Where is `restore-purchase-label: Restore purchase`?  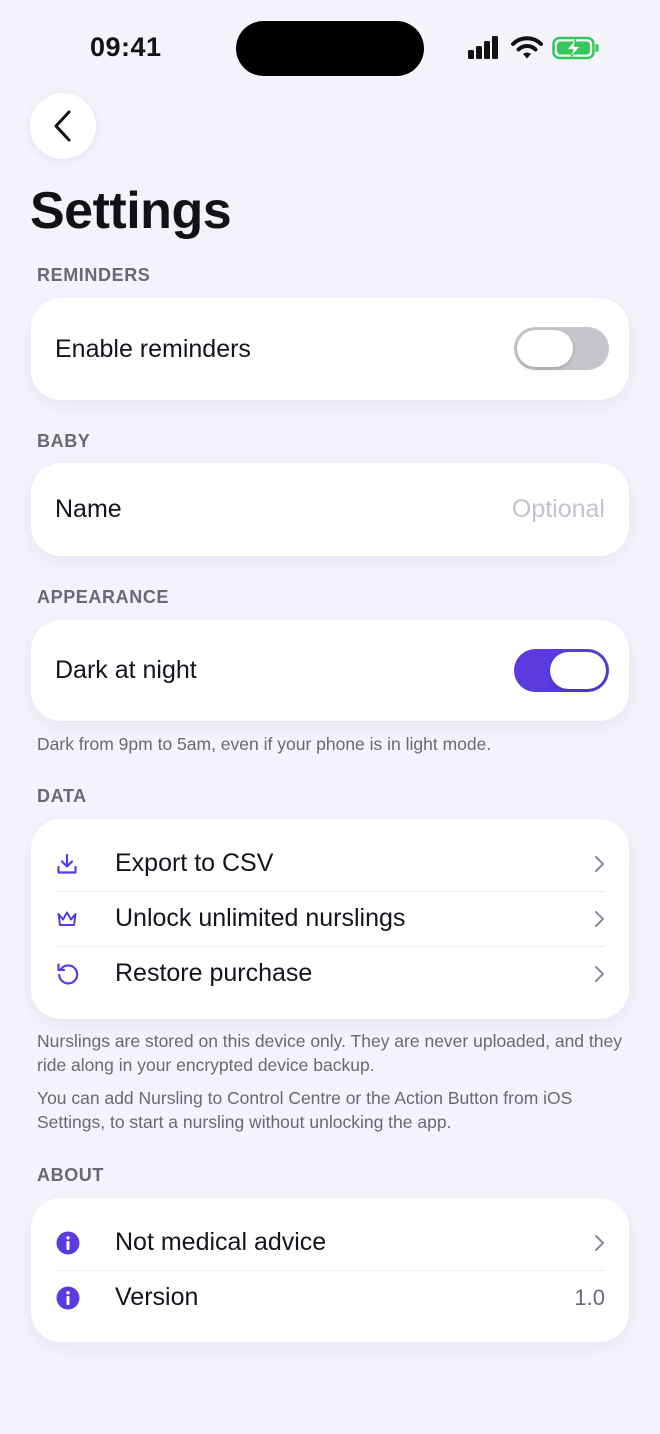
restore-purchase-label: Restore purchase is located at coordinates (214, 973).